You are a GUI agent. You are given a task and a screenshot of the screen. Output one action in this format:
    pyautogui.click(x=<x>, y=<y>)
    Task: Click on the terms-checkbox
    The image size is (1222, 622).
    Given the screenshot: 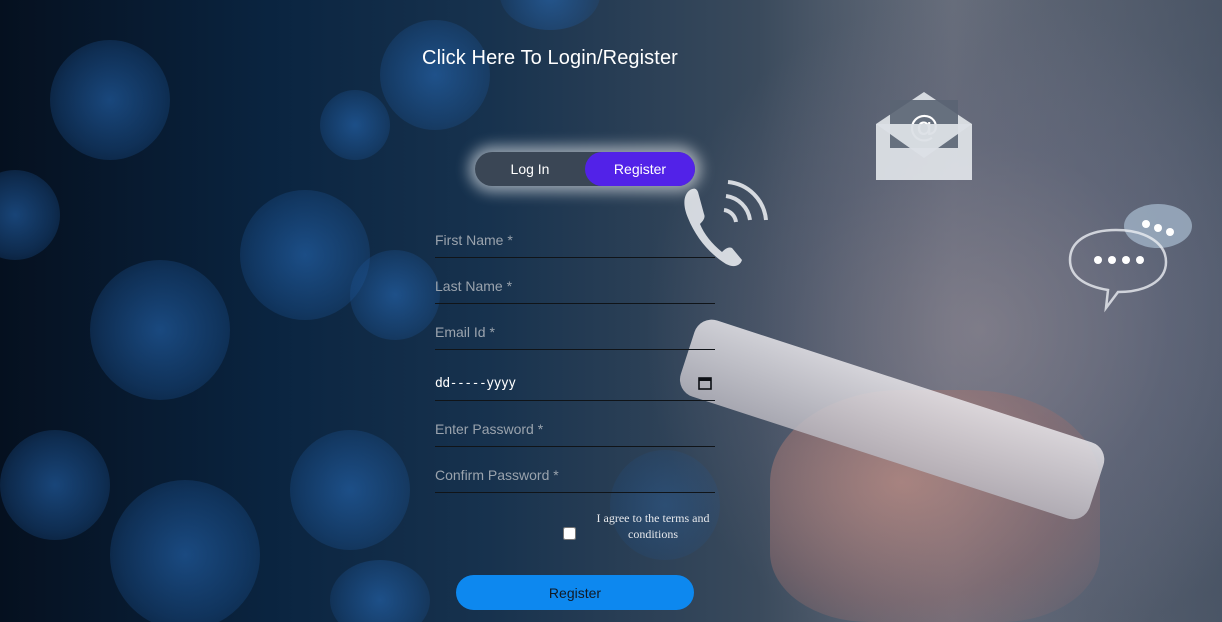 What is the action you would take?
    pyautogui.click(x=569, y=533)
    